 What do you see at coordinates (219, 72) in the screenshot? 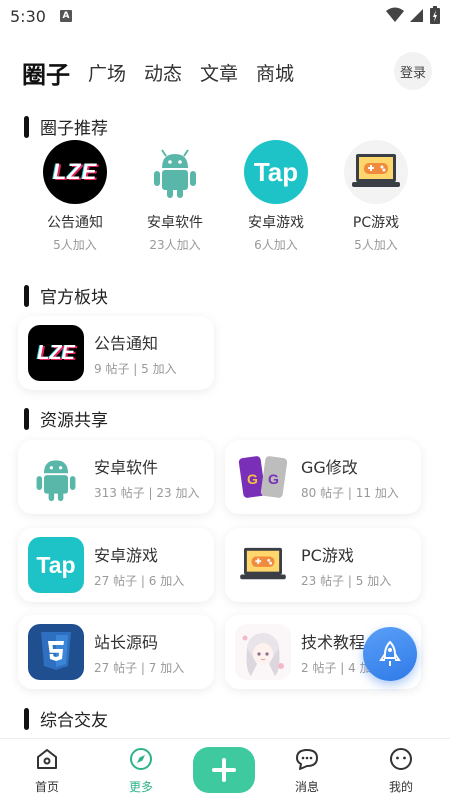
I see `tab-articles: 文章` at bounding box center [219, 72].